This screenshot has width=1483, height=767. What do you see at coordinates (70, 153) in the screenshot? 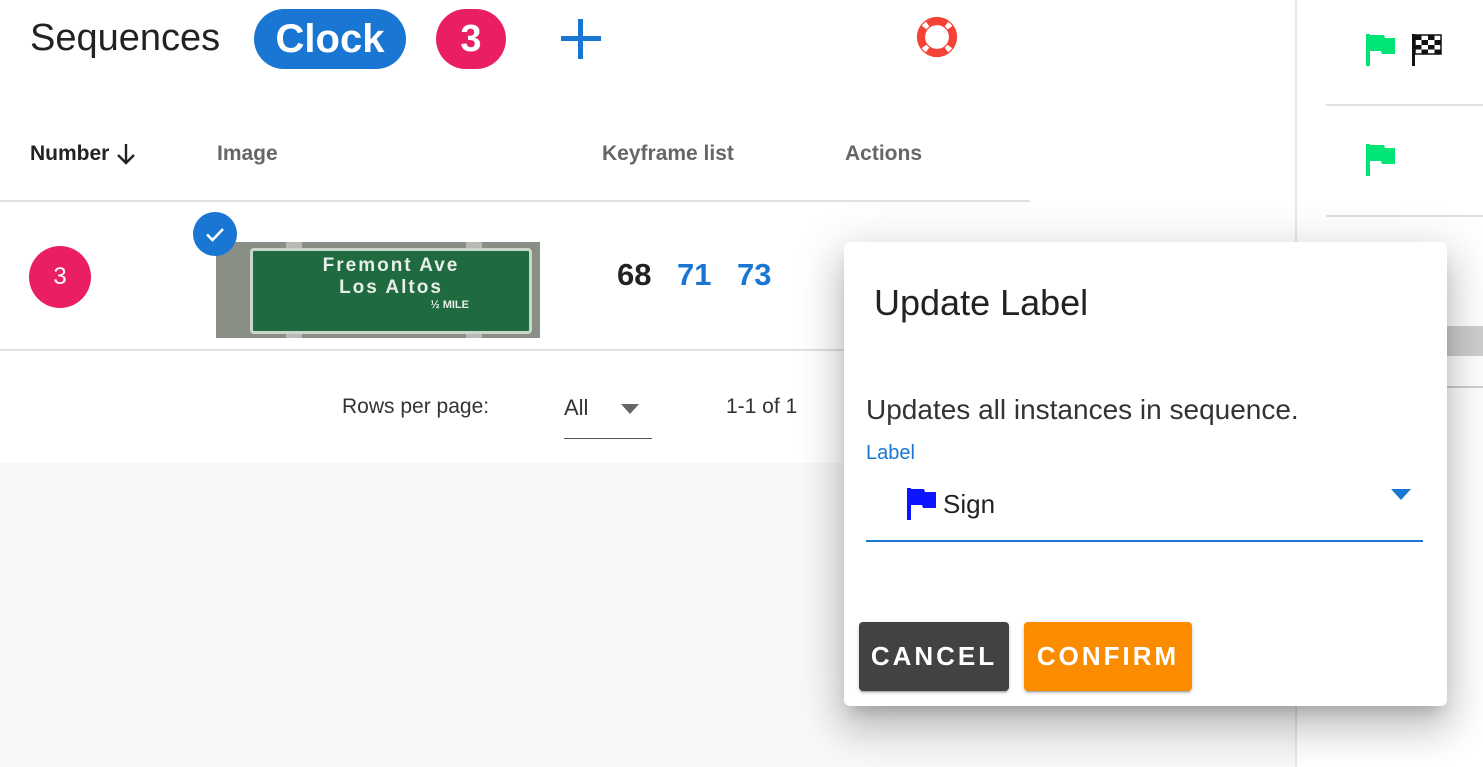
I see `column-header-label: Number` at bounding box center [70, 153].